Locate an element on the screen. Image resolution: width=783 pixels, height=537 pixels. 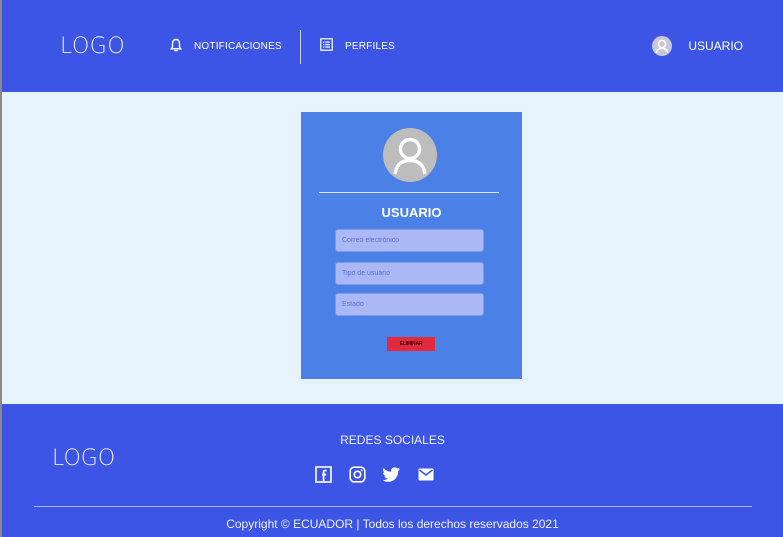
user-menu: USUARIO is located at coordinates (697, 46).